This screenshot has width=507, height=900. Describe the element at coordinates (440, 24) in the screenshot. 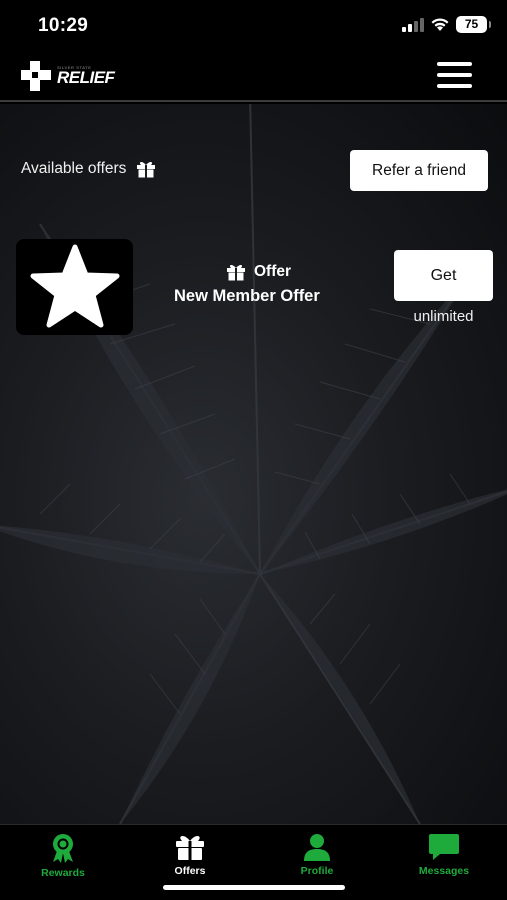

I see `wifi-icon` at that location.